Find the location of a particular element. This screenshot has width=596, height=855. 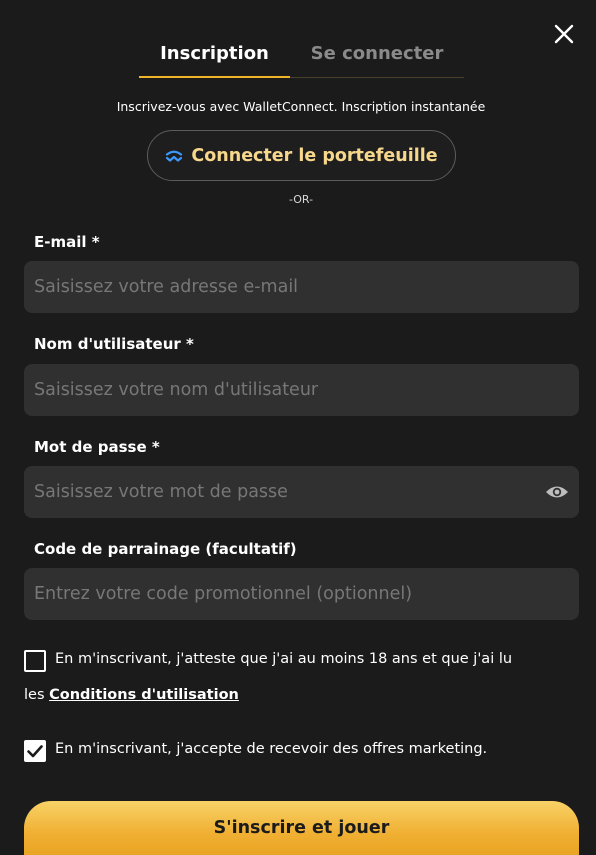

password-input is located at coordinates (301, 492).